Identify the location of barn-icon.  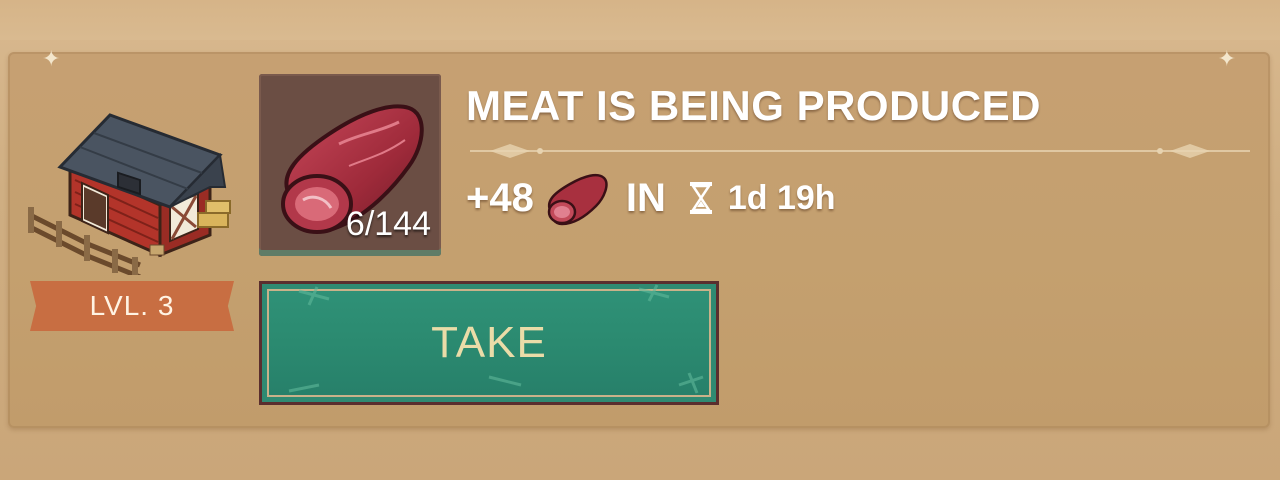
(129, 196).